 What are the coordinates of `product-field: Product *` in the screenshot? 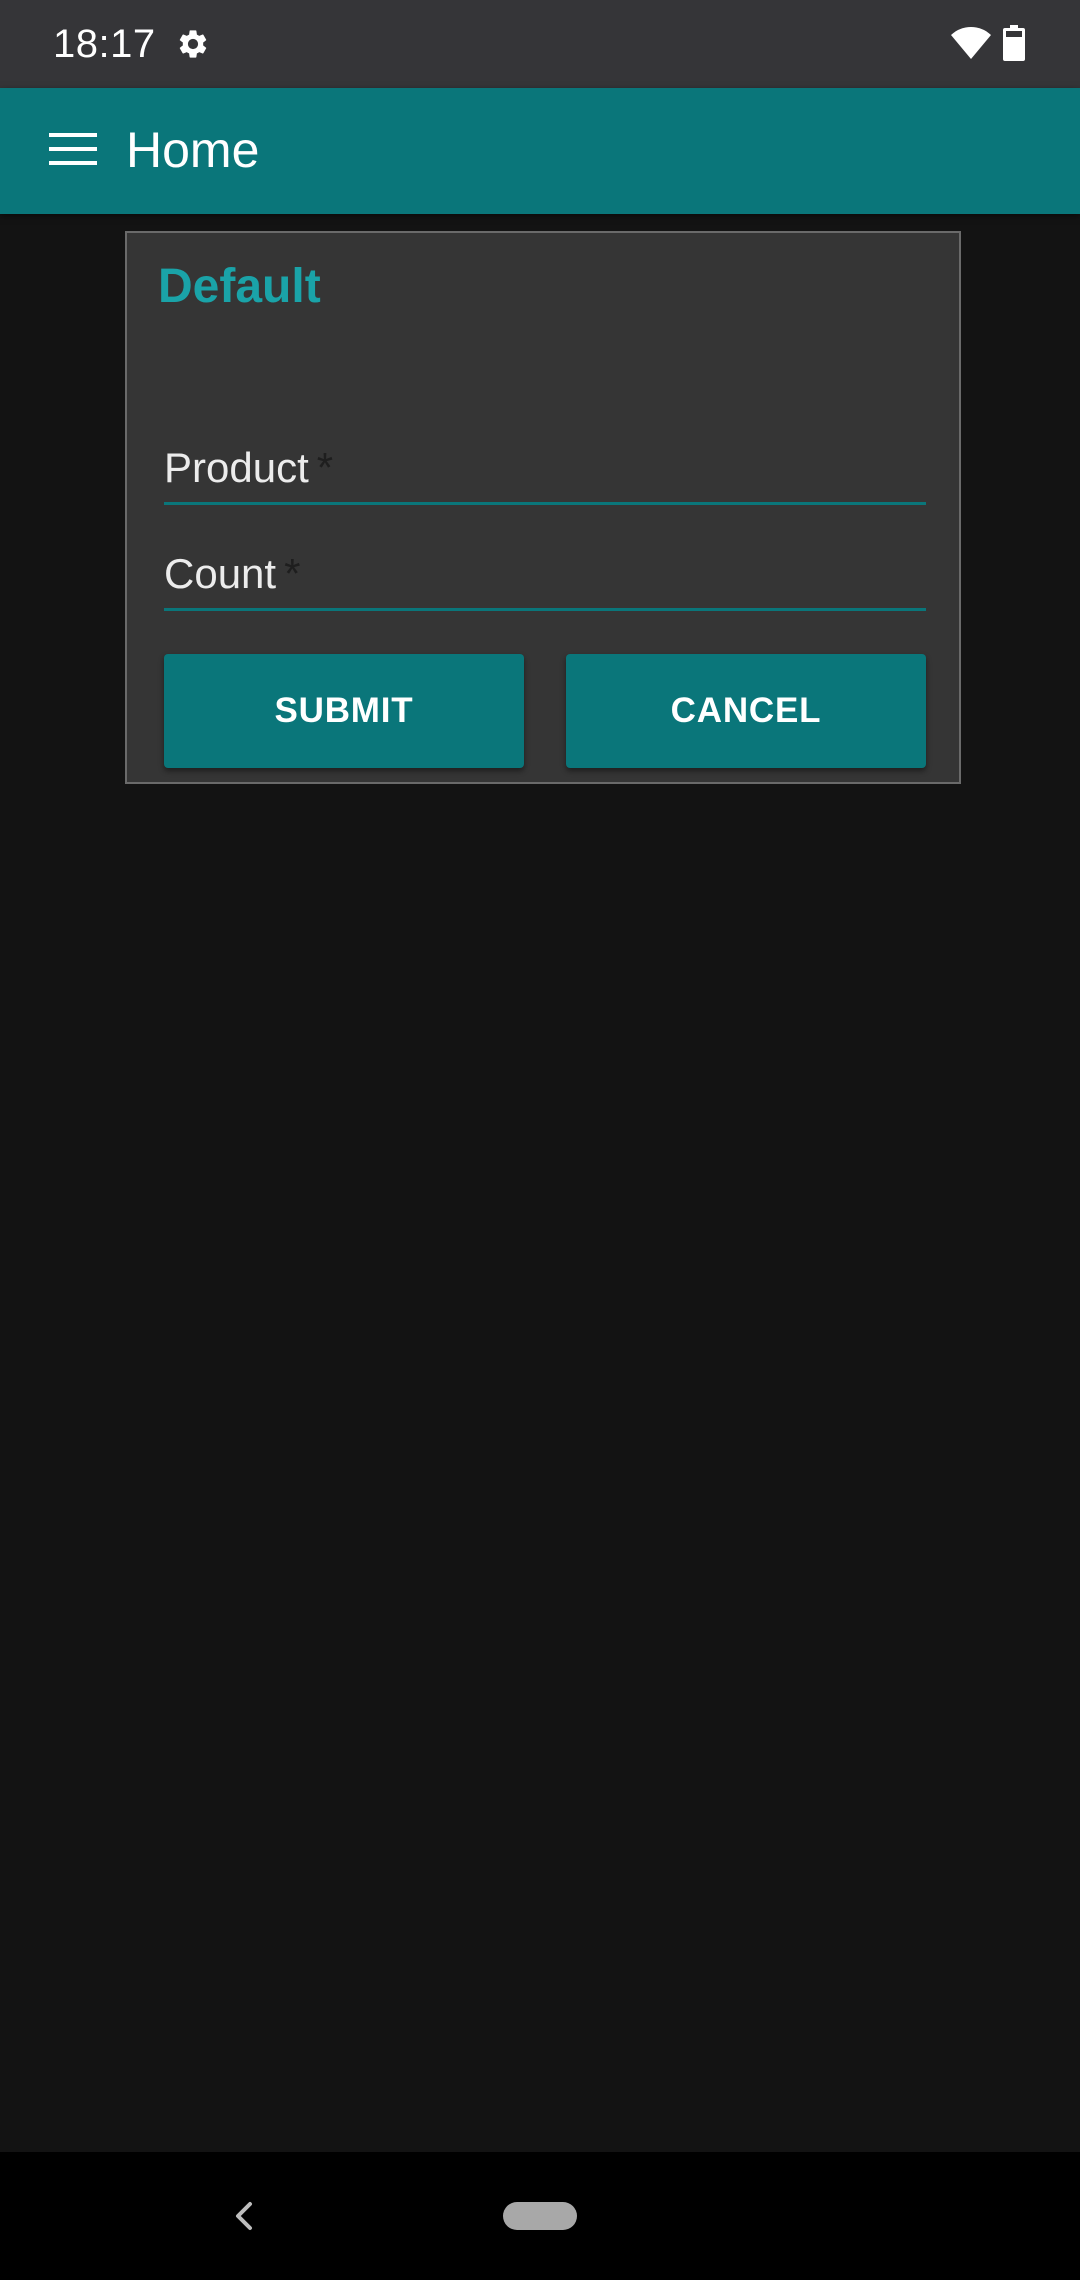 It's located at (545, 470).